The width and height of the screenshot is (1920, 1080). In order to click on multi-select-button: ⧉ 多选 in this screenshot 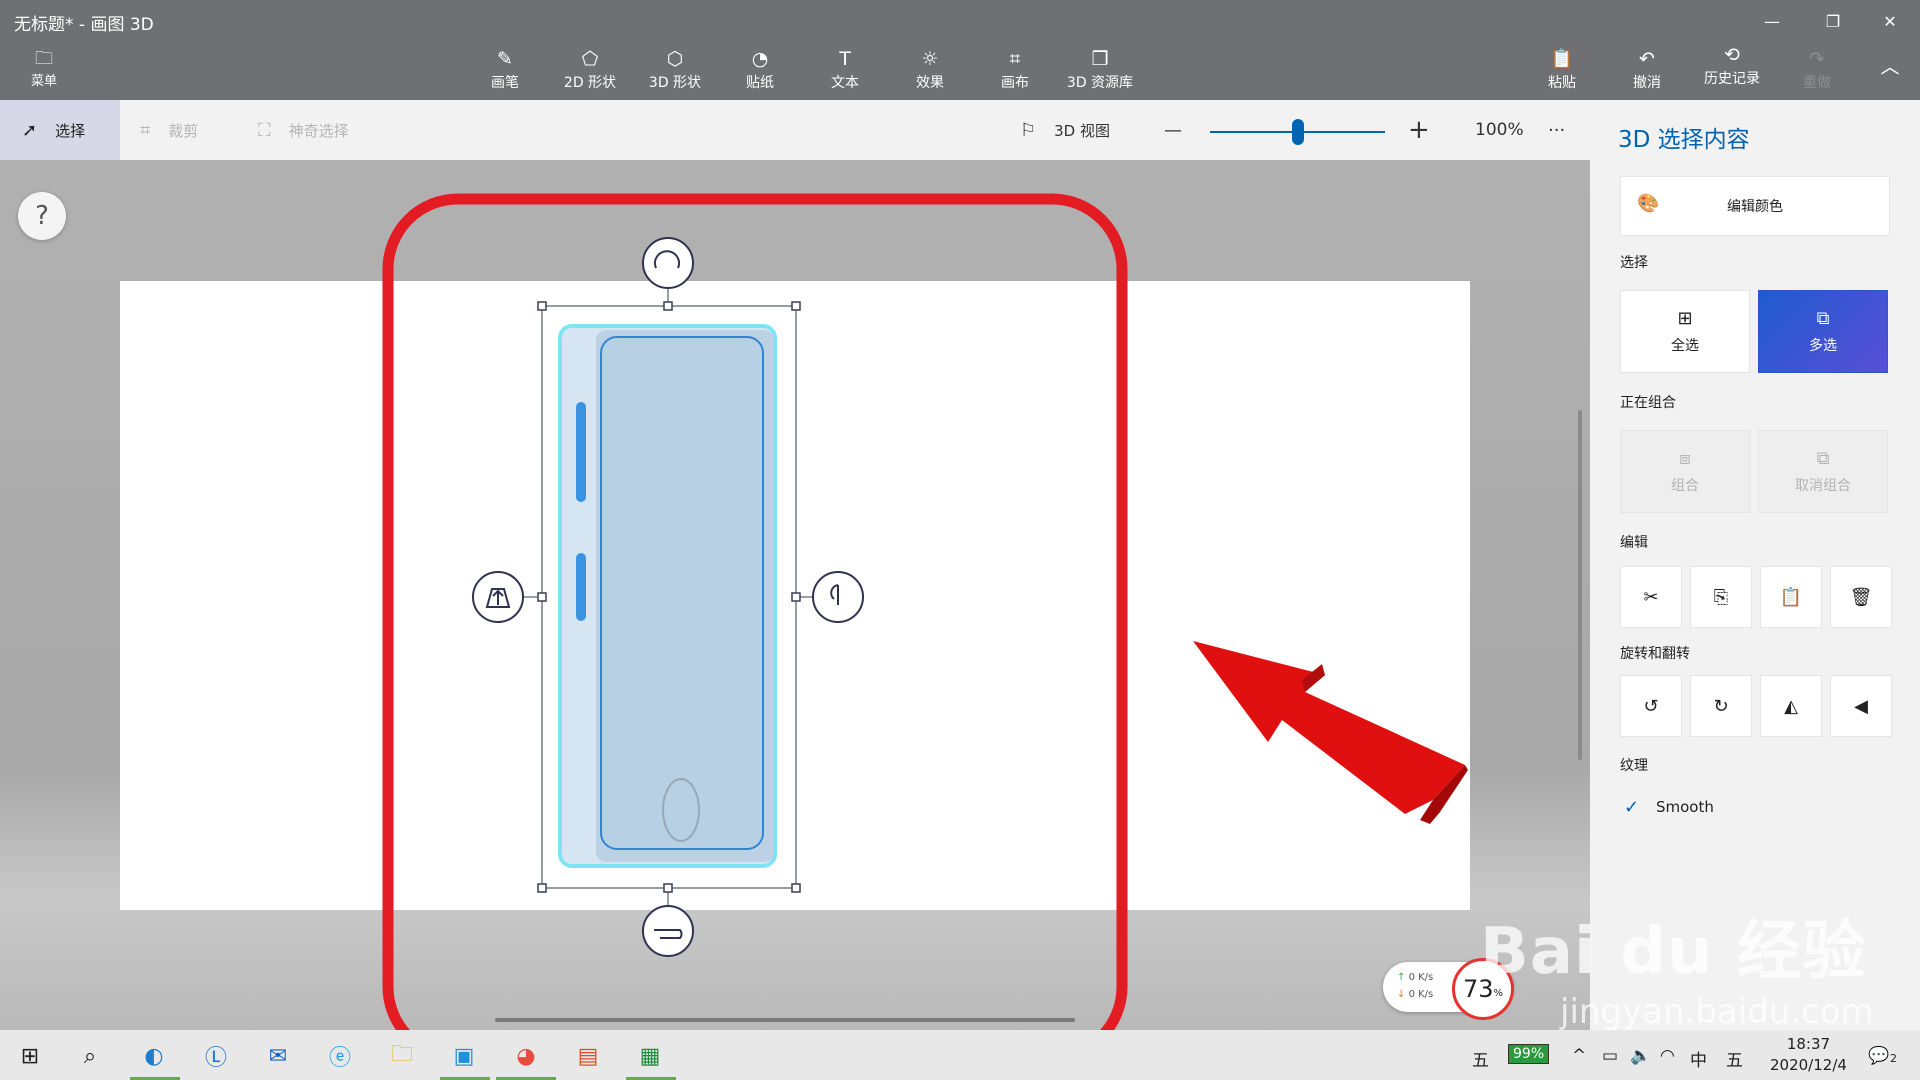, I will do `click(1823, 331)`.